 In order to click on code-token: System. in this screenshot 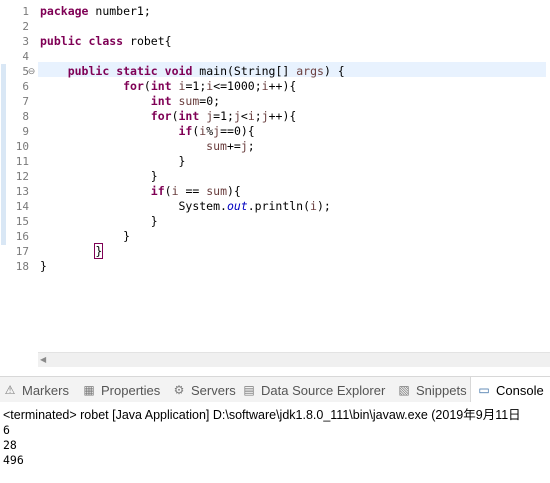, I will do `click(133, 206)`.